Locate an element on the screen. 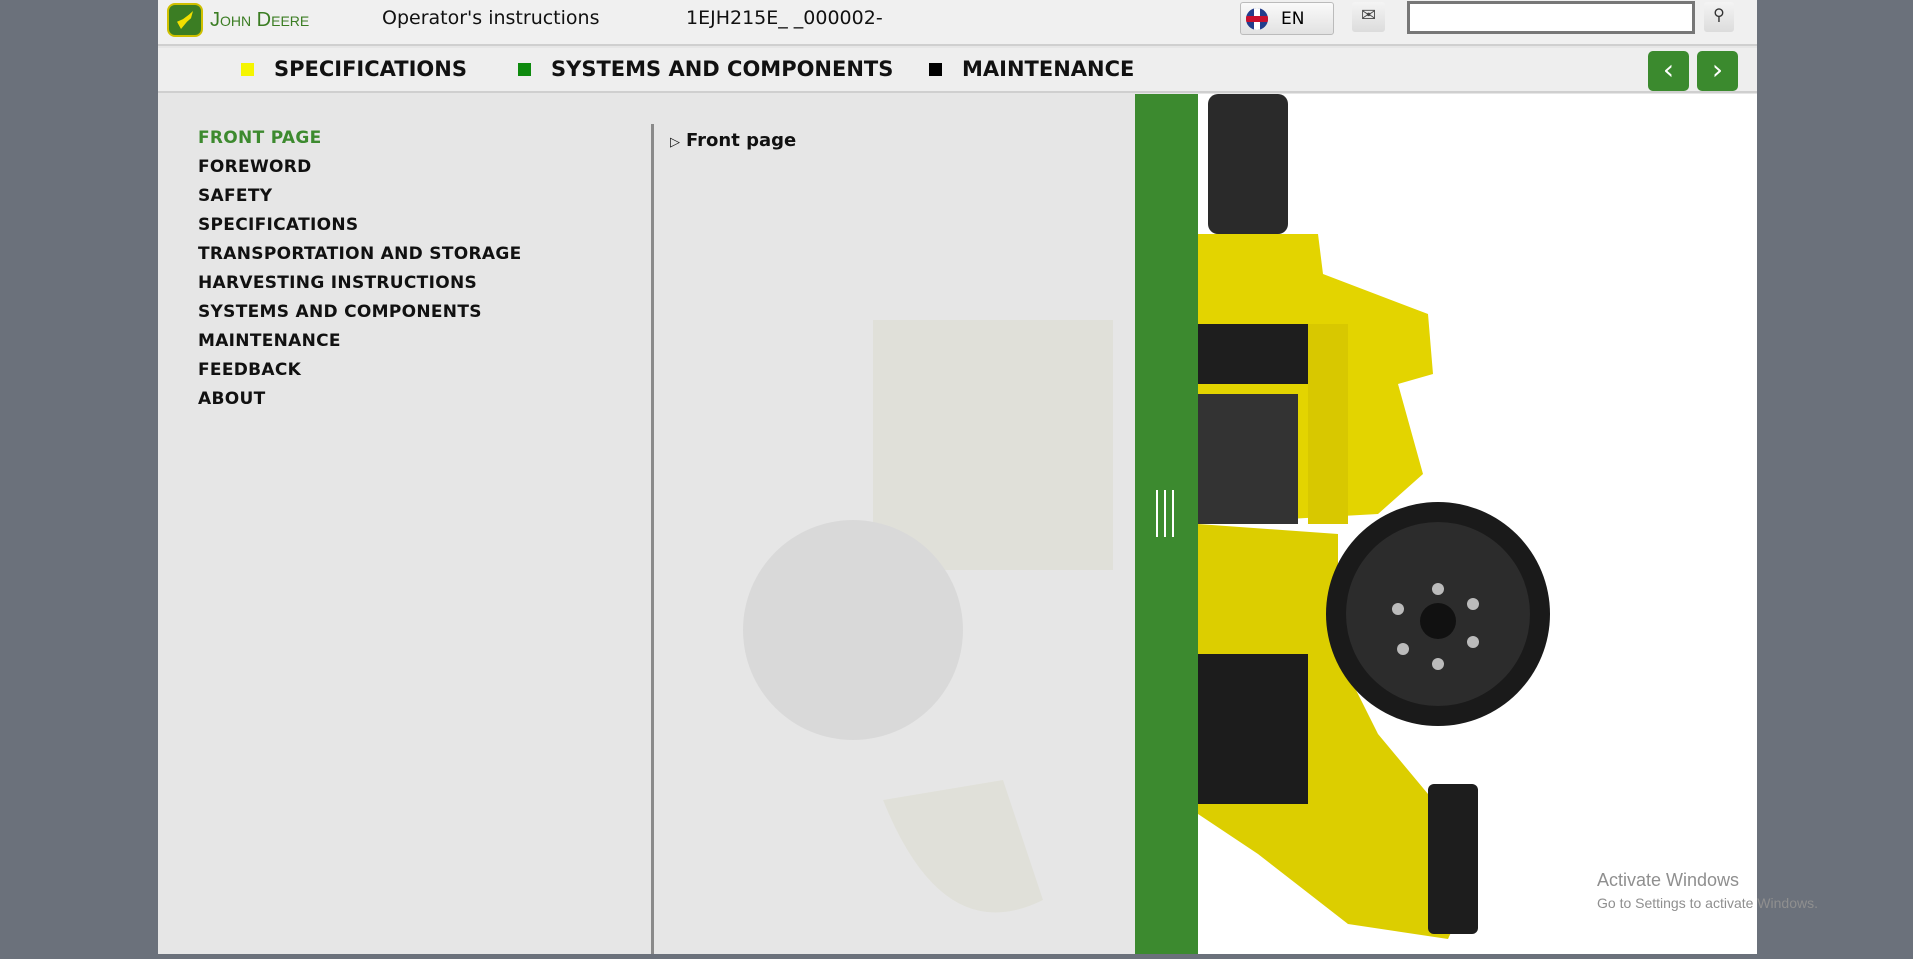  triangle-right-icon: ▷ is located at coordinates (675, 142).